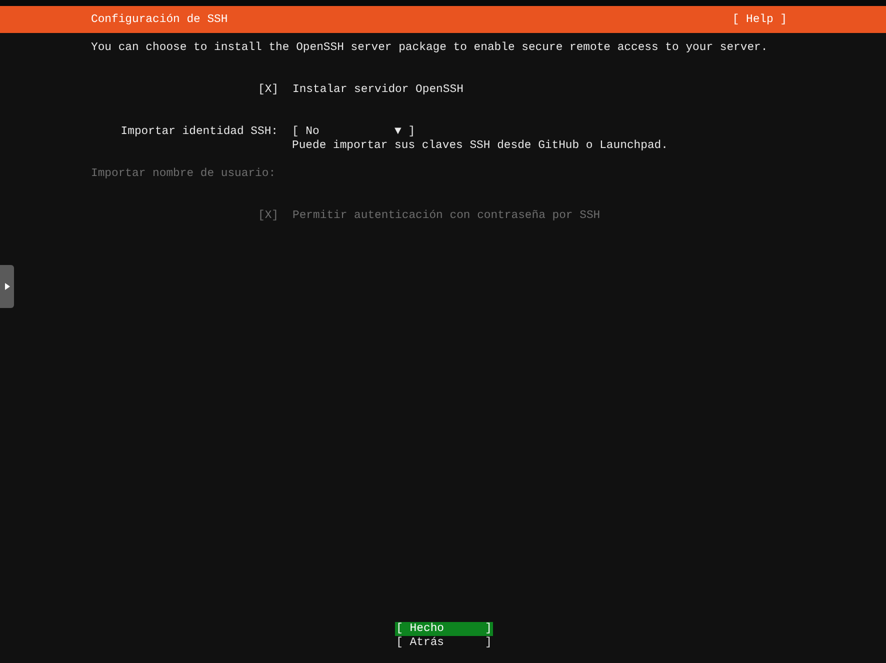 The width and height of the screenshot is (886, 663). I want to click on dropdown: [ No ▼ ], so click(354, 132).